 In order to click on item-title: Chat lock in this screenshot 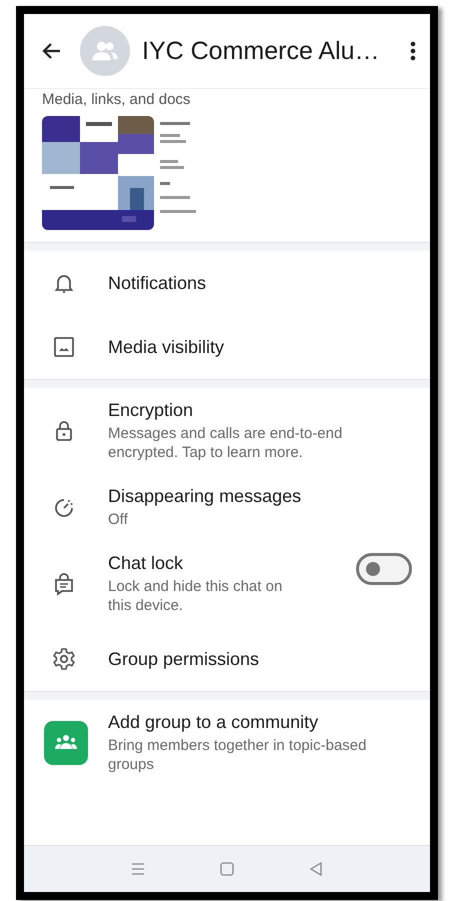, I will do `click(146, 563)`.